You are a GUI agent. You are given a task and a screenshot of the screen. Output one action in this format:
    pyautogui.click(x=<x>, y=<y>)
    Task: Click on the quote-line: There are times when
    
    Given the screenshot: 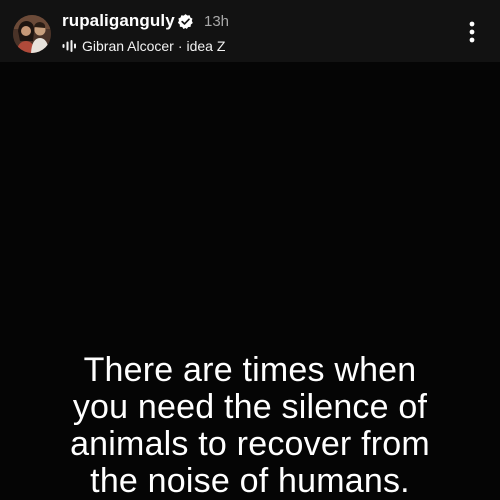 What is the action you would take?
    pyautogui.click(x=250, y=370)
    